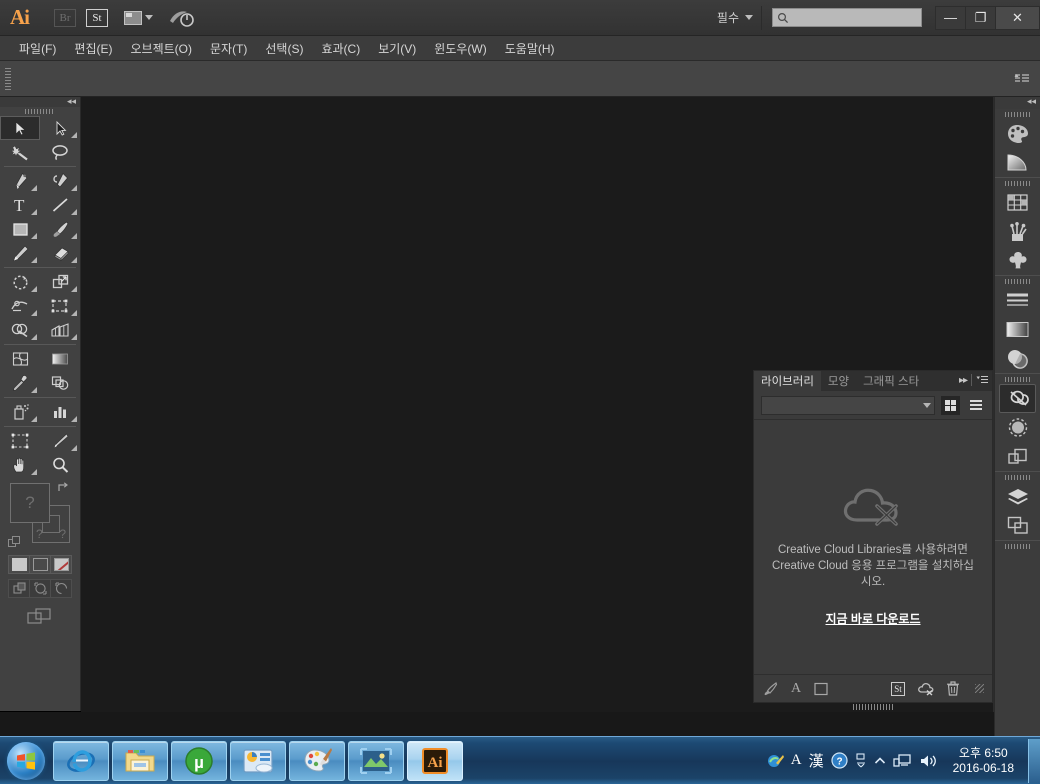 The width and height of the screenshot is (1040, 784). I want to click on color-mode-button, so click(19, 564).